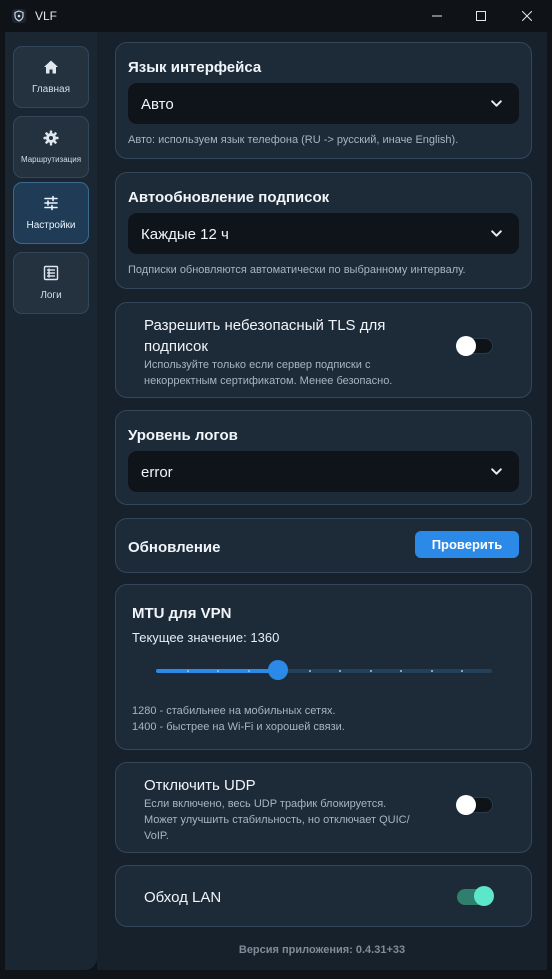 The height and width of the screenshot is (979, 552). Describe the element at coordinates (176, 346) in the screenshot. I see `insecure-tls-title-2: подписок` at that location.